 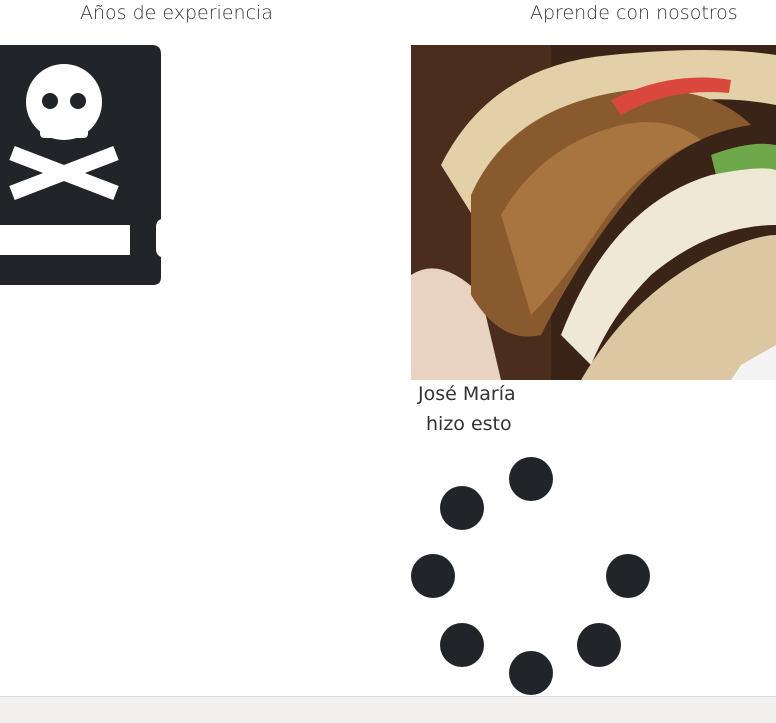 I want to click on author-action: hizo esto, so click(x=469, y=424).